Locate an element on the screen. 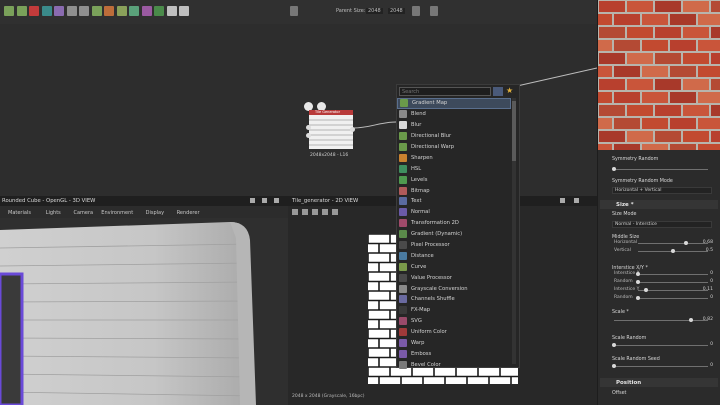 The width and height of the screenshot is (720, 405). interstice-x-slider is located at coordinates (673, 274).